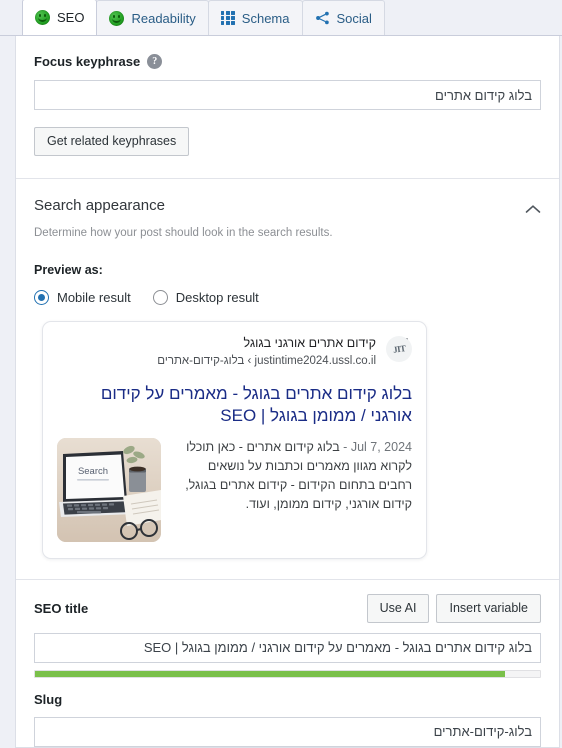 This screenshot has width=562, height=748. Describe the element at coordinates (94, 297) in the screenshot. I see `radio-mobile-label: Mobile result` at that location.